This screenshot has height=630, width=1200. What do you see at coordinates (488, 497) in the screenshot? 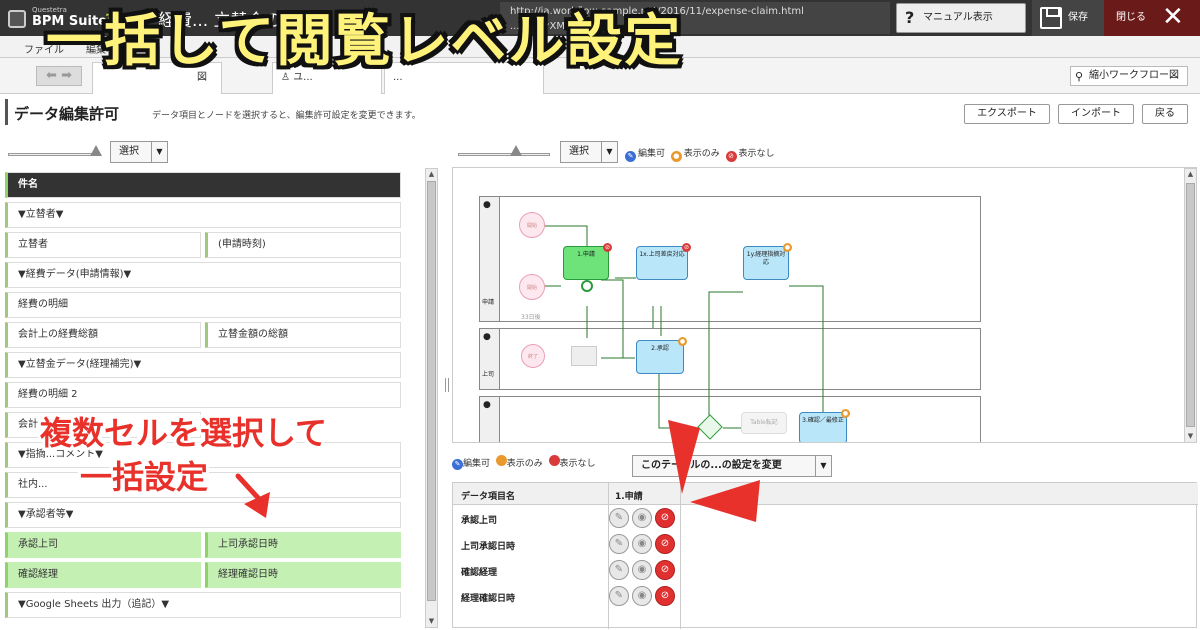
I see `grid-col-header: データ項目名` at bounding box center [488, 497].